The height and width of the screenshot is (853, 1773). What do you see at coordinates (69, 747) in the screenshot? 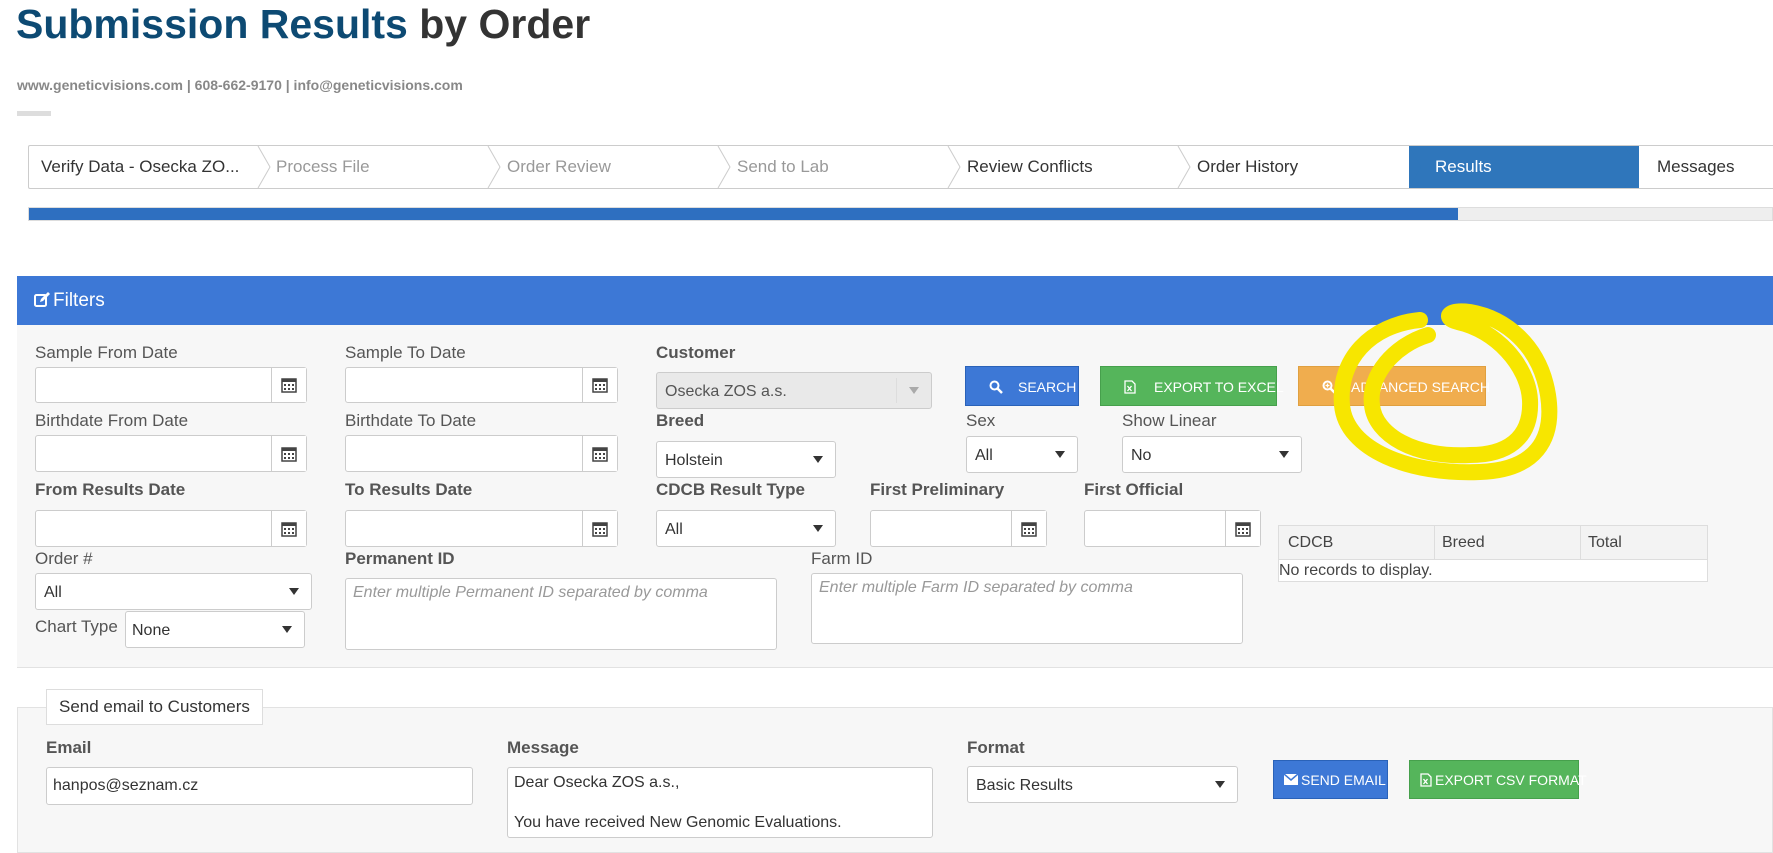
I see `email-label: Email` at bounding box center [69, 747].